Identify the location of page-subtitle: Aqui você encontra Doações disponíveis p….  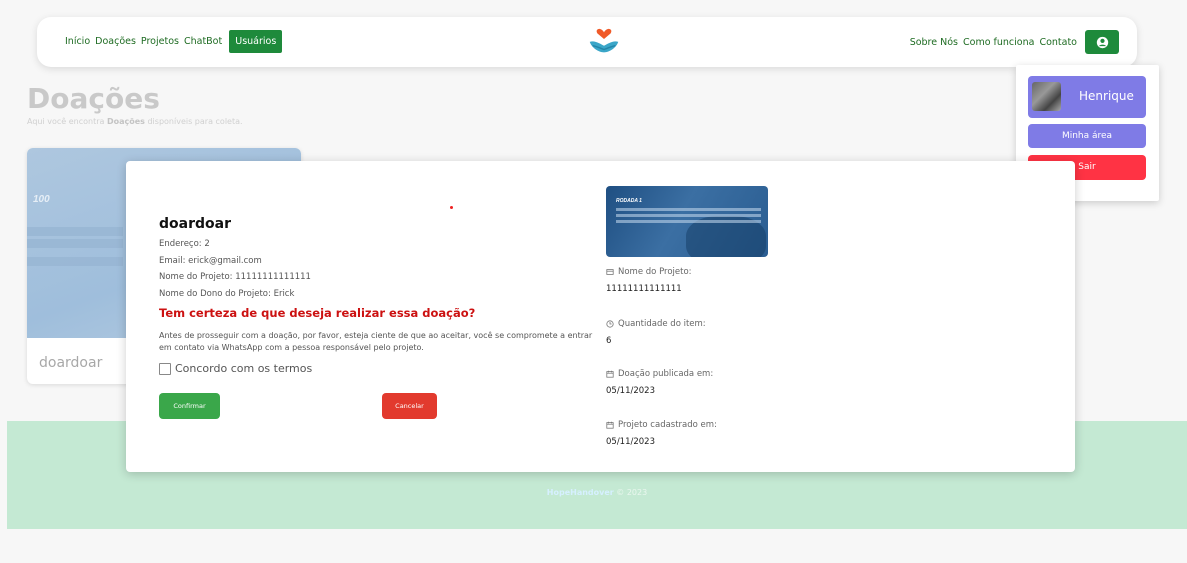
(135, 121).